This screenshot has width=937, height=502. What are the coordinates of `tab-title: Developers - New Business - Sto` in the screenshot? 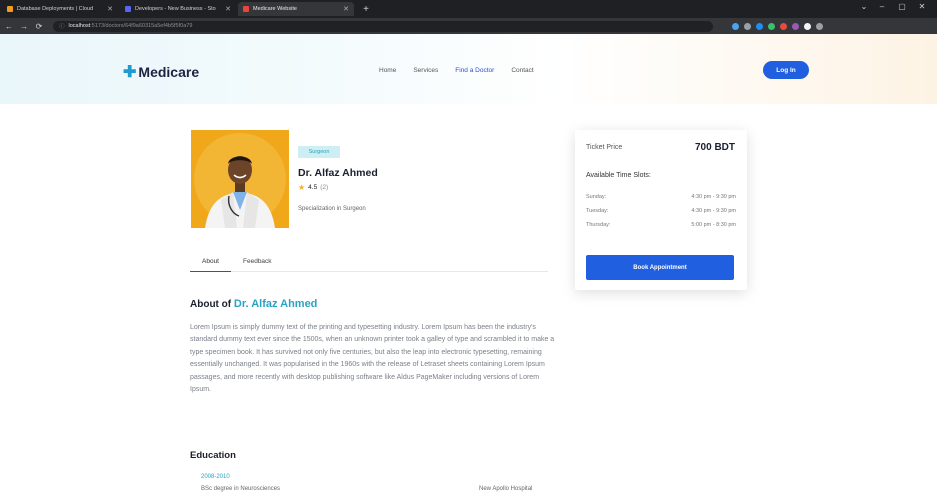 It's located at (175, 9).